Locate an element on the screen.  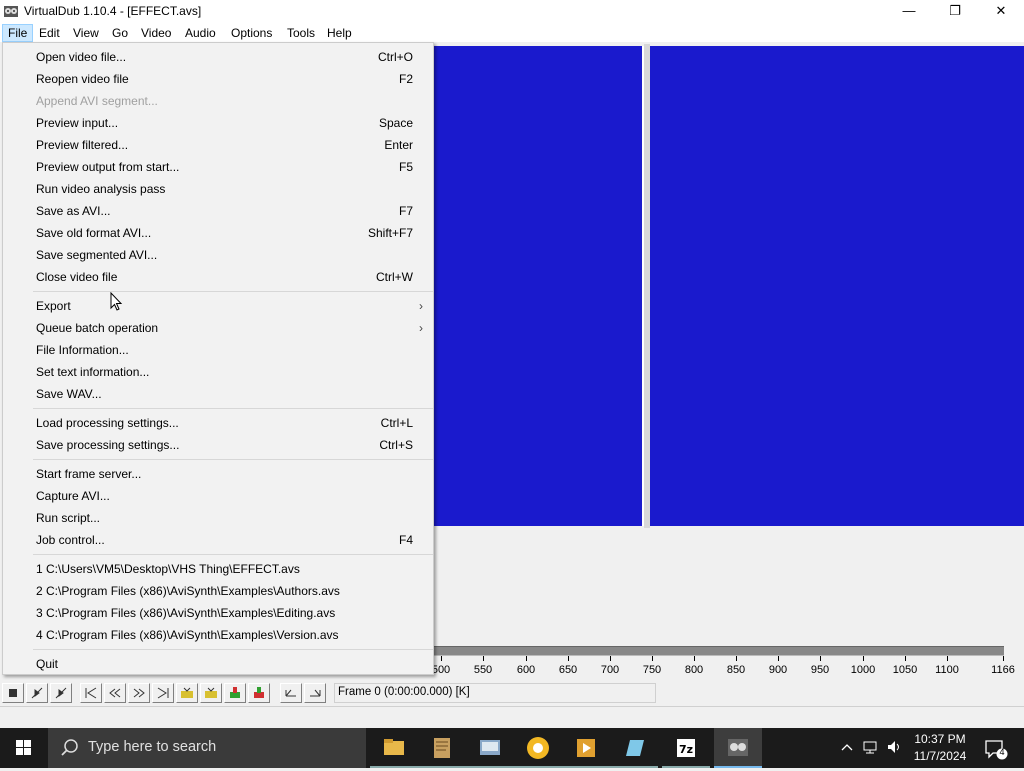
mark-out-icon is located at coordinates (259, 693).